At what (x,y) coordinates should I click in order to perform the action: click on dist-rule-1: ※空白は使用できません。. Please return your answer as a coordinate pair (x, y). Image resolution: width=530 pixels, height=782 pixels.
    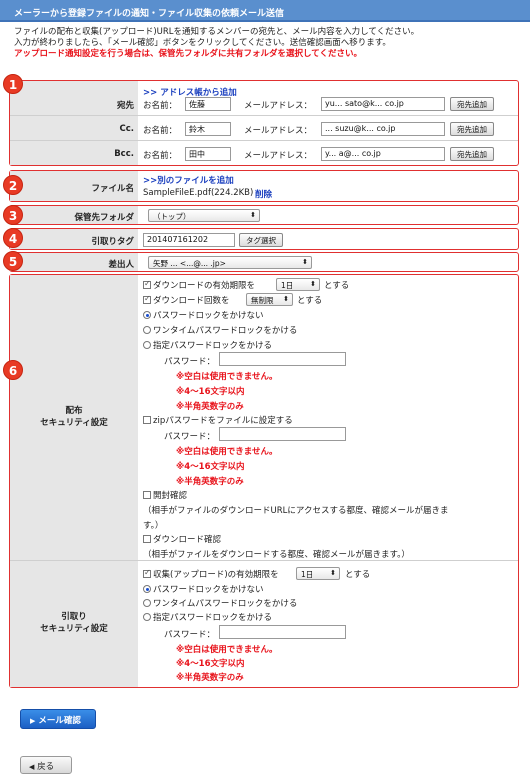
    Looking at the image, I should click on (227, 377).